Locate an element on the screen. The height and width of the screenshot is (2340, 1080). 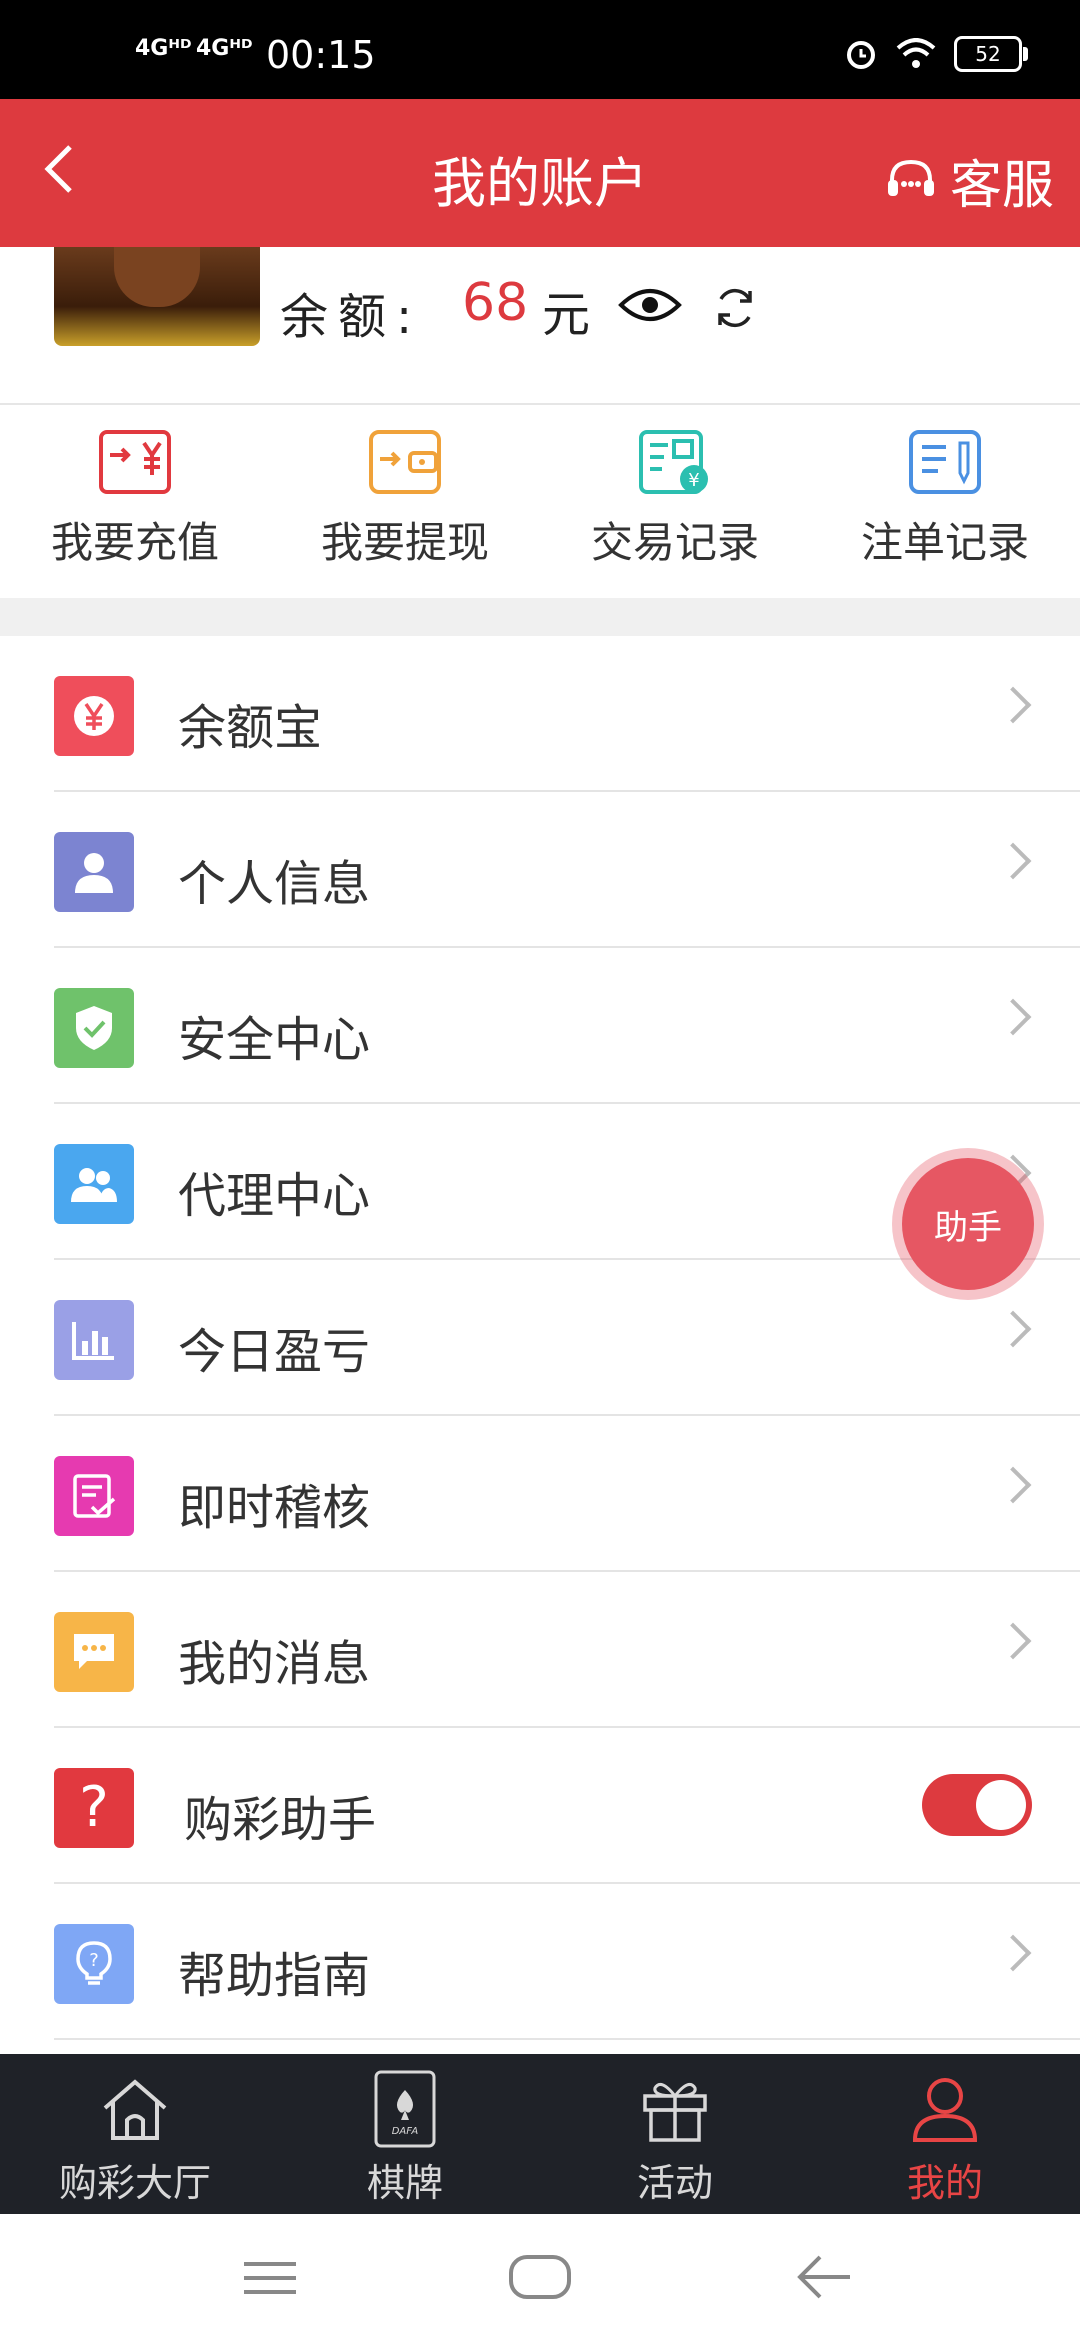
battery-level: 52 is located at coordinates (988, 54).